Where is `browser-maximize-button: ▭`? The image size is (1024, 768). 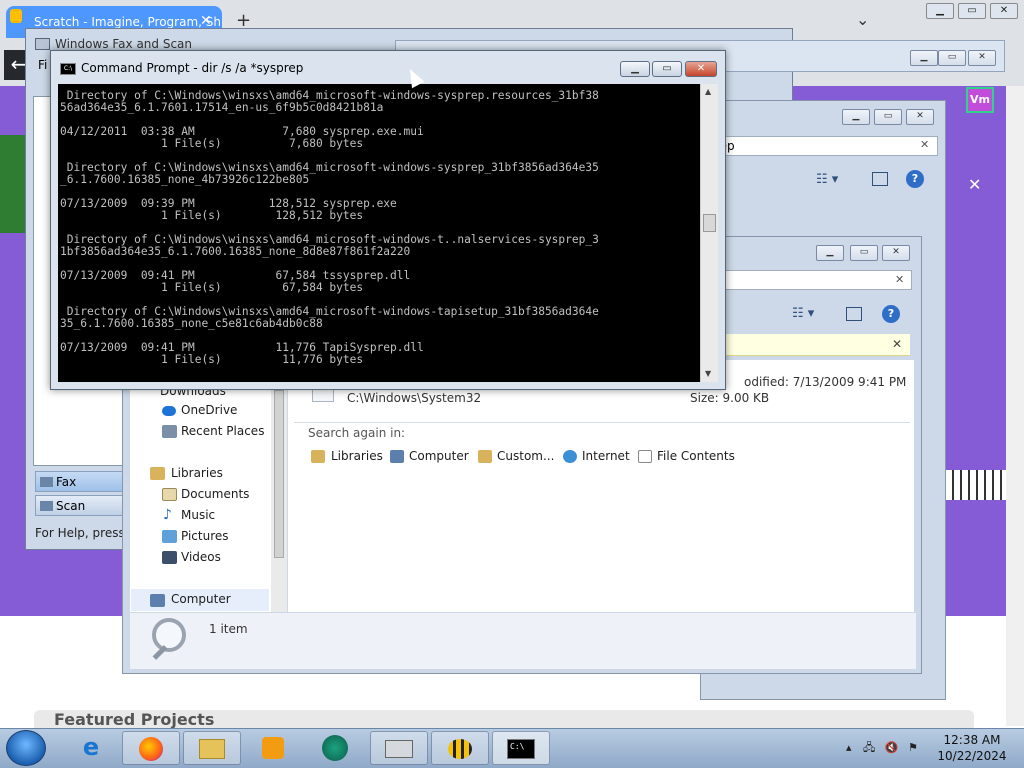
browser-maximize-button: ▭ is located at coordinates (972, 11).